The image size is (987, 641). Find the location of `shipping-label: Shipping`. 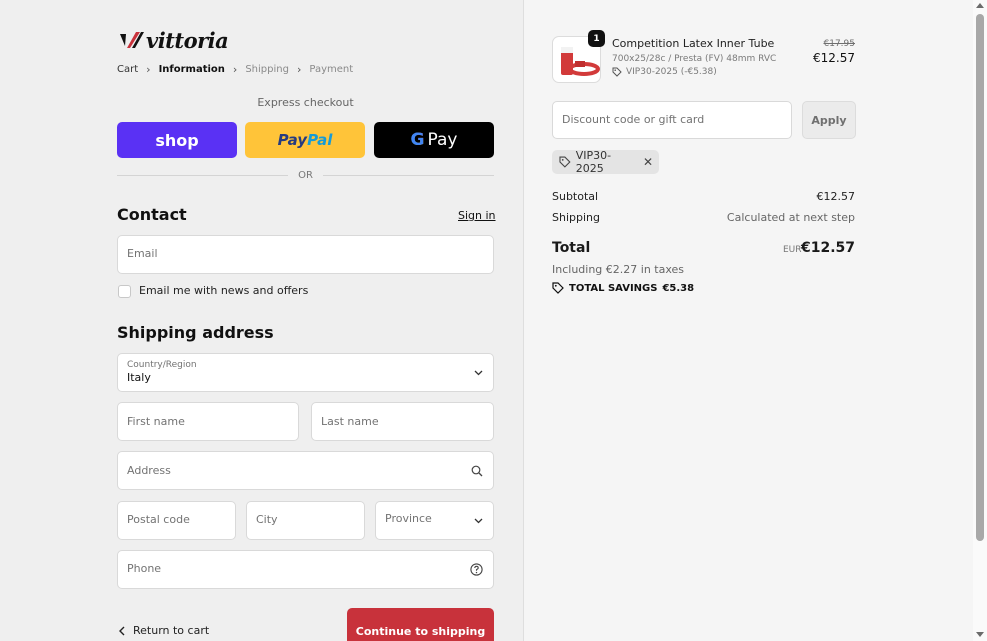

shipping-label: Shipping is located at coordinates (576, 217).